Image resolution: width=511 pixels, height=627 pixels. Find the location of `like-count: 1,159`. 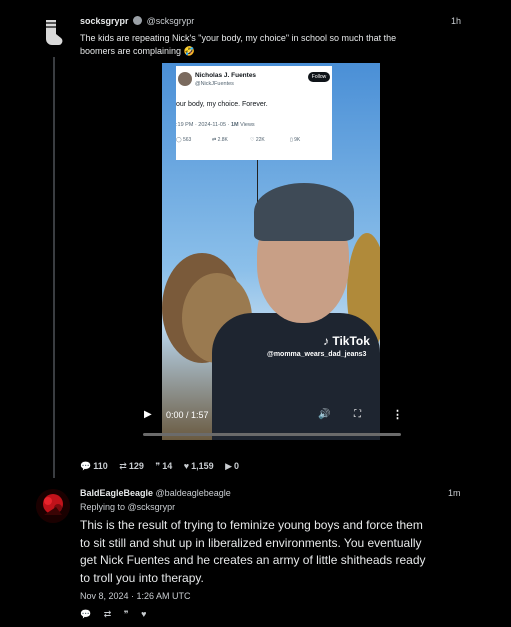

like-count: 1,159 is located at coordinates (202, 466).